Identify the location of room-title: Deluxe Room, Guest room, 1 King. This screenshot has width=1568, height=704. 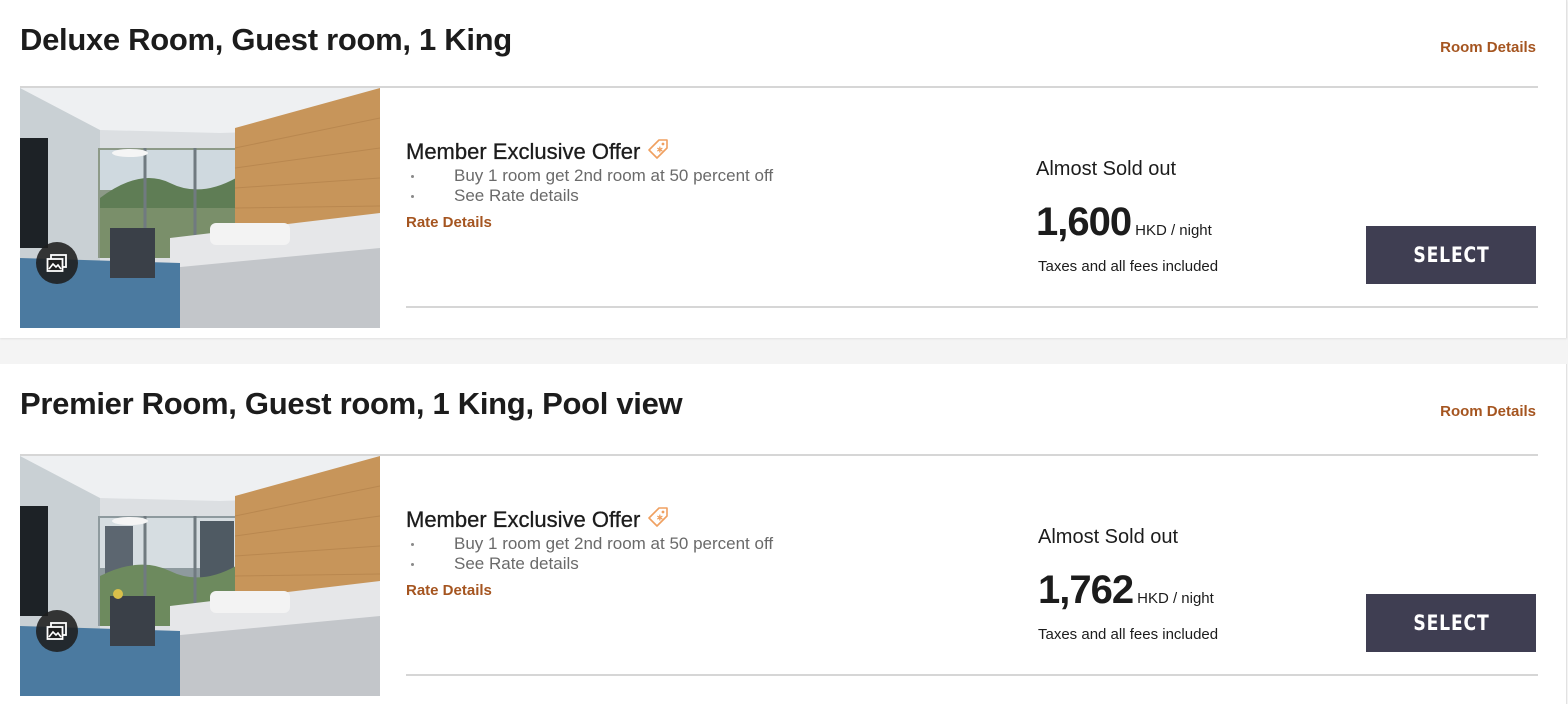
(266, 39).